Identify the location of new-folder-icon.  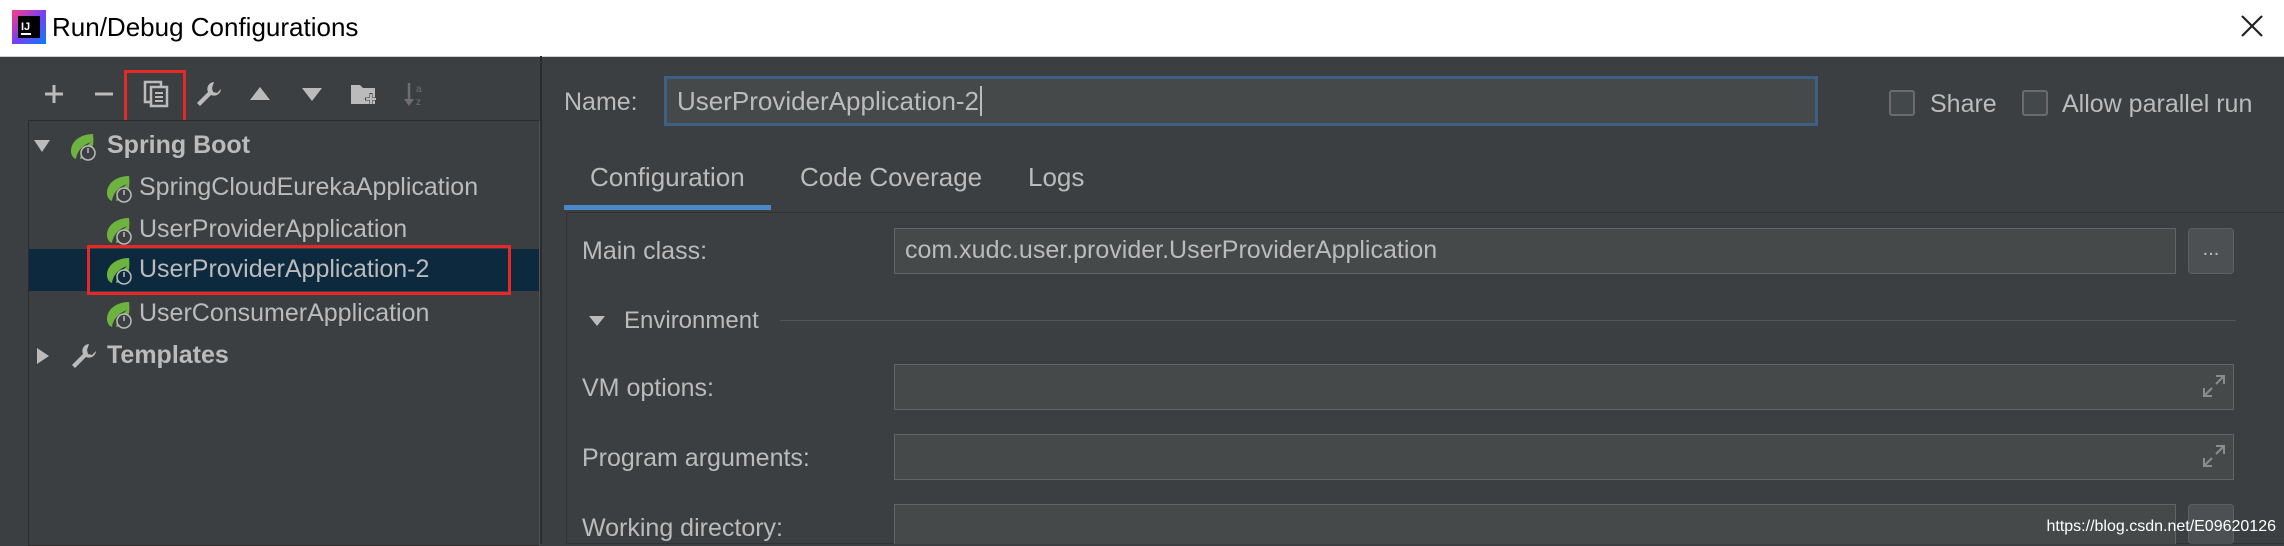
(364, 94).